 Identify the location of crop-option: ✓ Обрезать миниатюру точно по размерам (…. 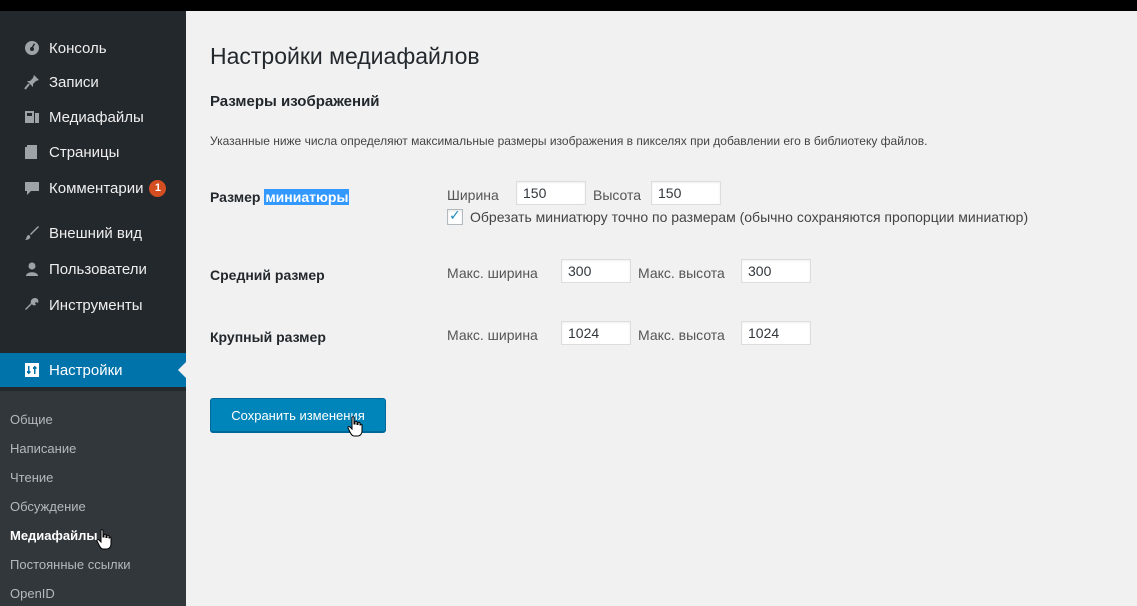
(738, 216).